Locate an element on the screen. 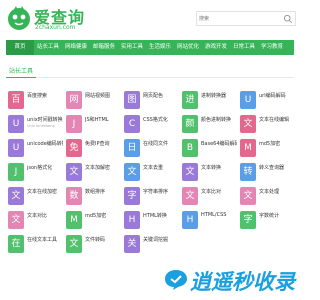  tool-tile: 进进制转换器 is located at coordinates (208, 101).